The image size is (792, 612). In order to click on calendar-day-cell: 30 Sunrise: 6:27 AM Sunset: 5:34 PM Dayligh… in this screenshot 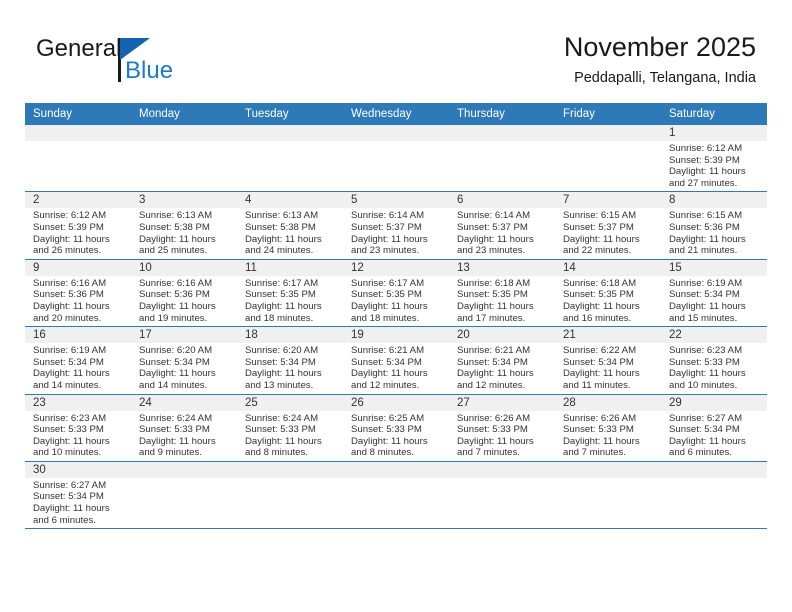, I will do `click(78, 495)`.